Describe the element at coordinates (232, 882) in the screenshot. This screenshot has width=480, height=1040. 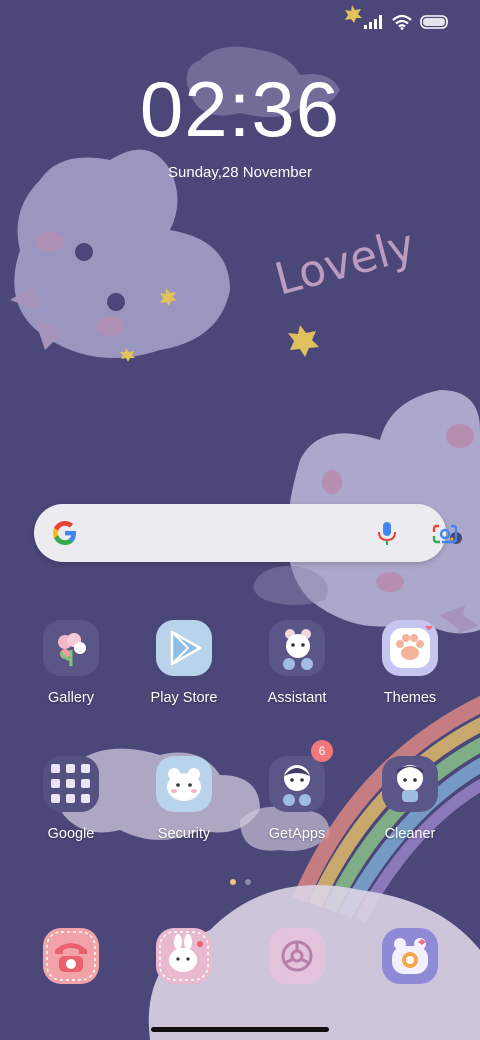
I see `page-dot-active` at that location.